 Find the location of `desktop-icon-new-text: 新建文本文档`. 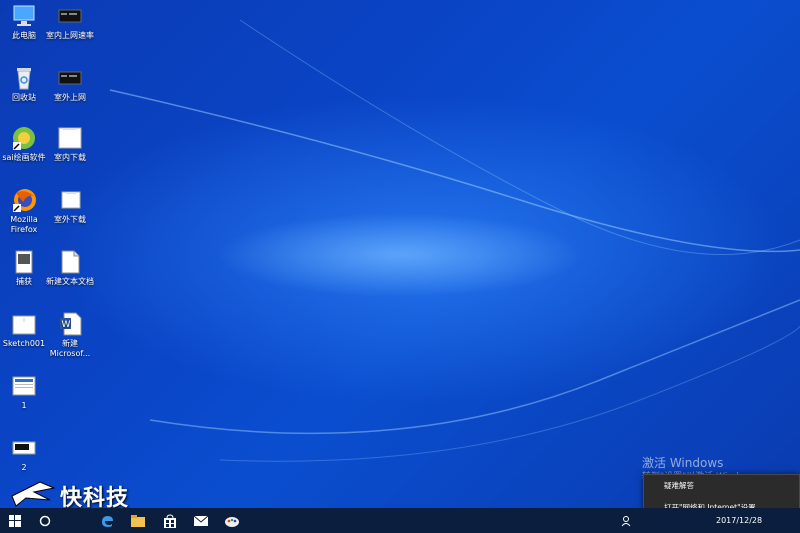

desktop-icon-new-text: 新建文本文档 is located at coordinates (70, 268).